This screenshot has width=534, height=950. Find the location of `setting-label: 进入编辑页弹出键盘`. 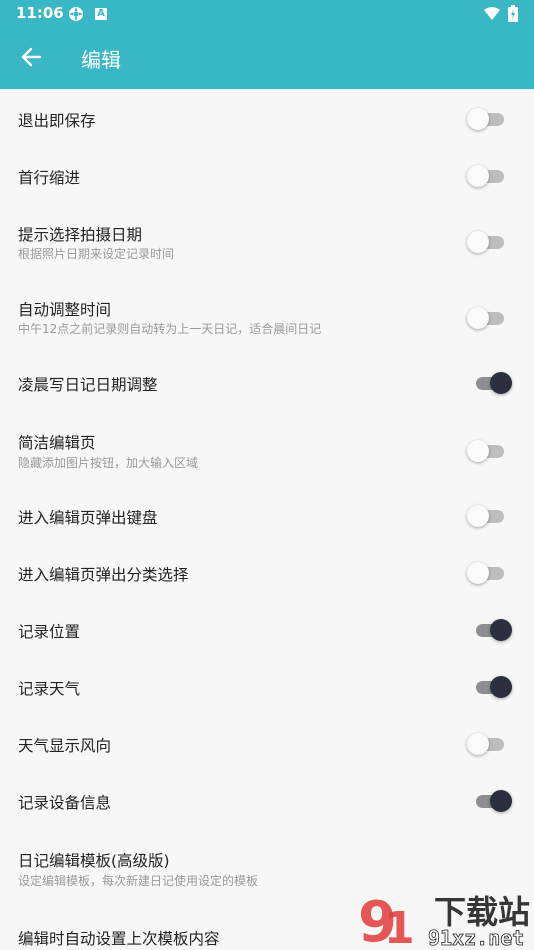

setting-label: 进入编辑页弹出键盘 is located at coordinates (88, 518).